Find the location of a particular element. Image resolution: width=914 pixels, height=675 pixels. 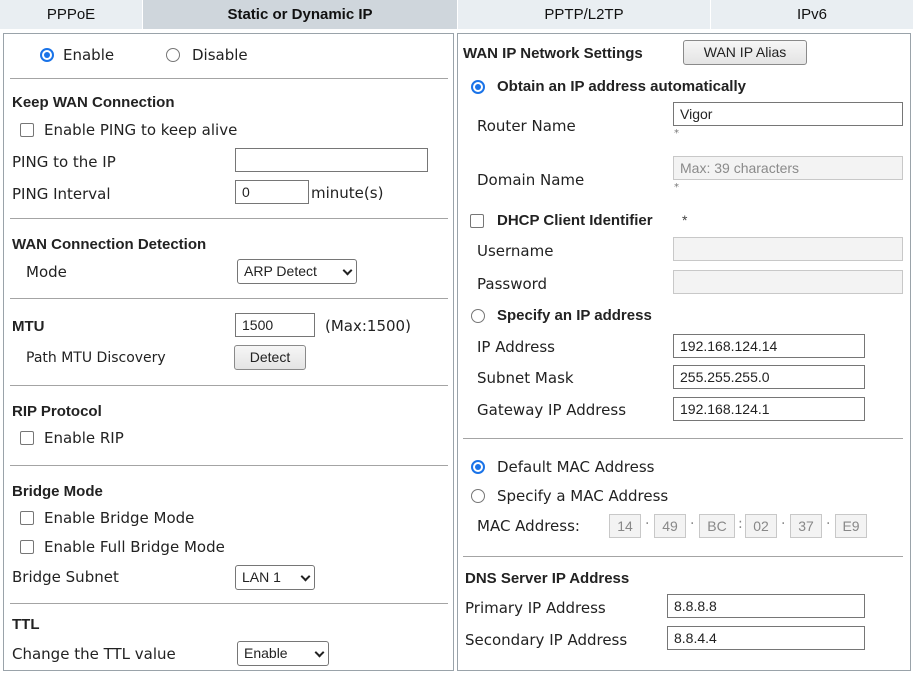

gateway-label: Gateway IP Address is located at coordinates (552, 410).